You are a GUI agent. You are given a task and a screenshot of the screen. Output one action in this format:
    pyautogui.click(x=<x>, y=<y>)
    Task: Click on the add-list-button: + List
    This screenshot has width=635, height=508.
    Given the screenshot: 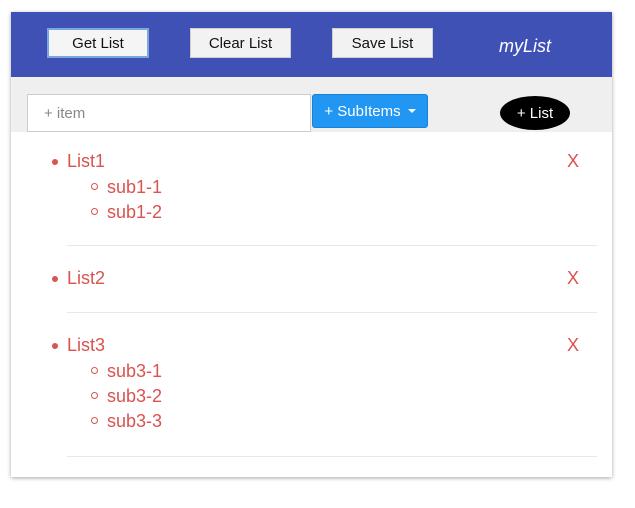 What is the action you would take?
    pyautogui.click(x=535, y=113)
    